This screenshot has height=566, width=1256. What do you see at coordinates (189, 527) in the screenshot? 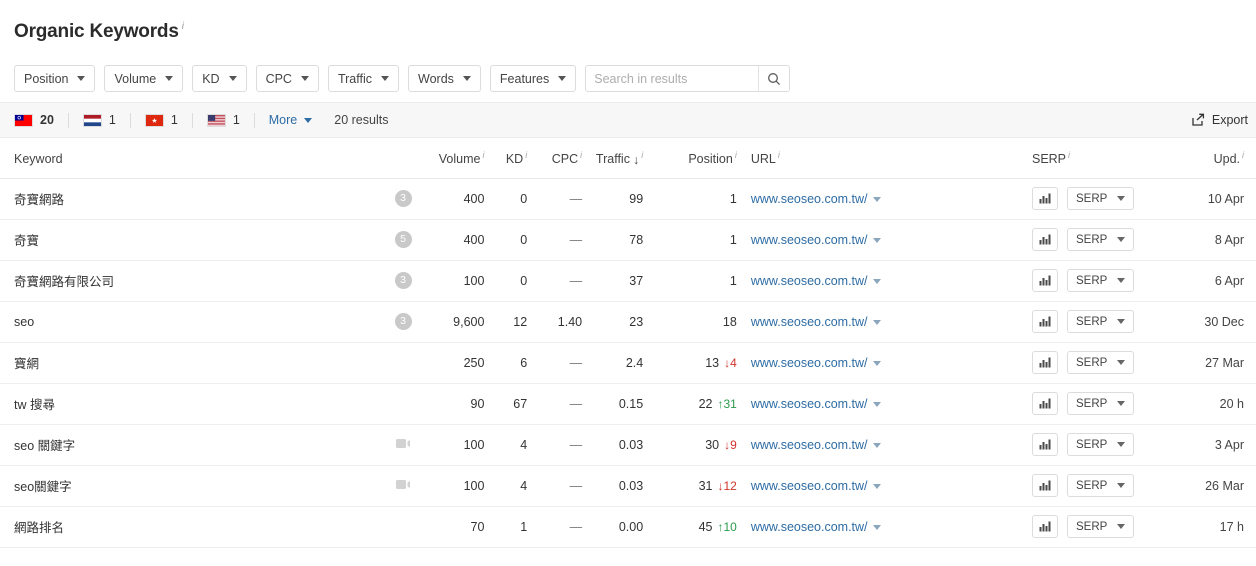
I see `cell-keyword: 網路排名` at bounding box center [189, 527].